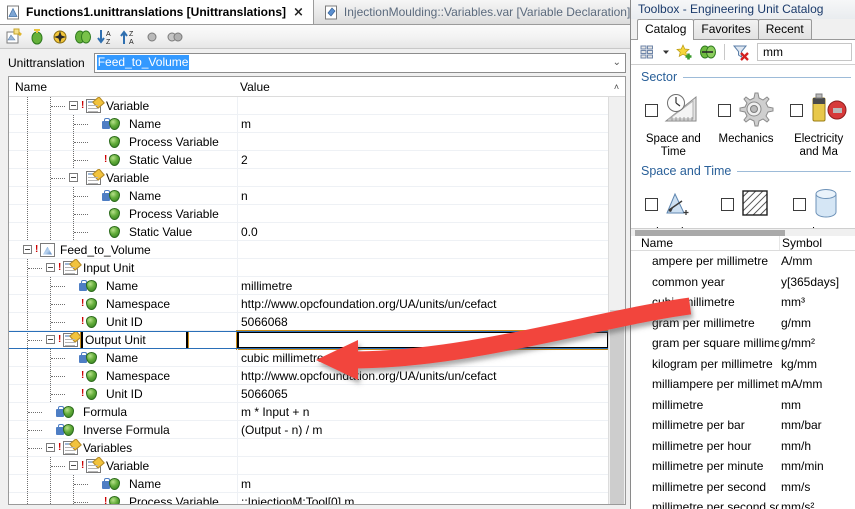 The height and width of the screenshot is (509, 855). What do you see at coordinates (123, 498) in the screenshot?
I see `grid-cell-name: ! Process Variable` at bounding box center [123, 498].